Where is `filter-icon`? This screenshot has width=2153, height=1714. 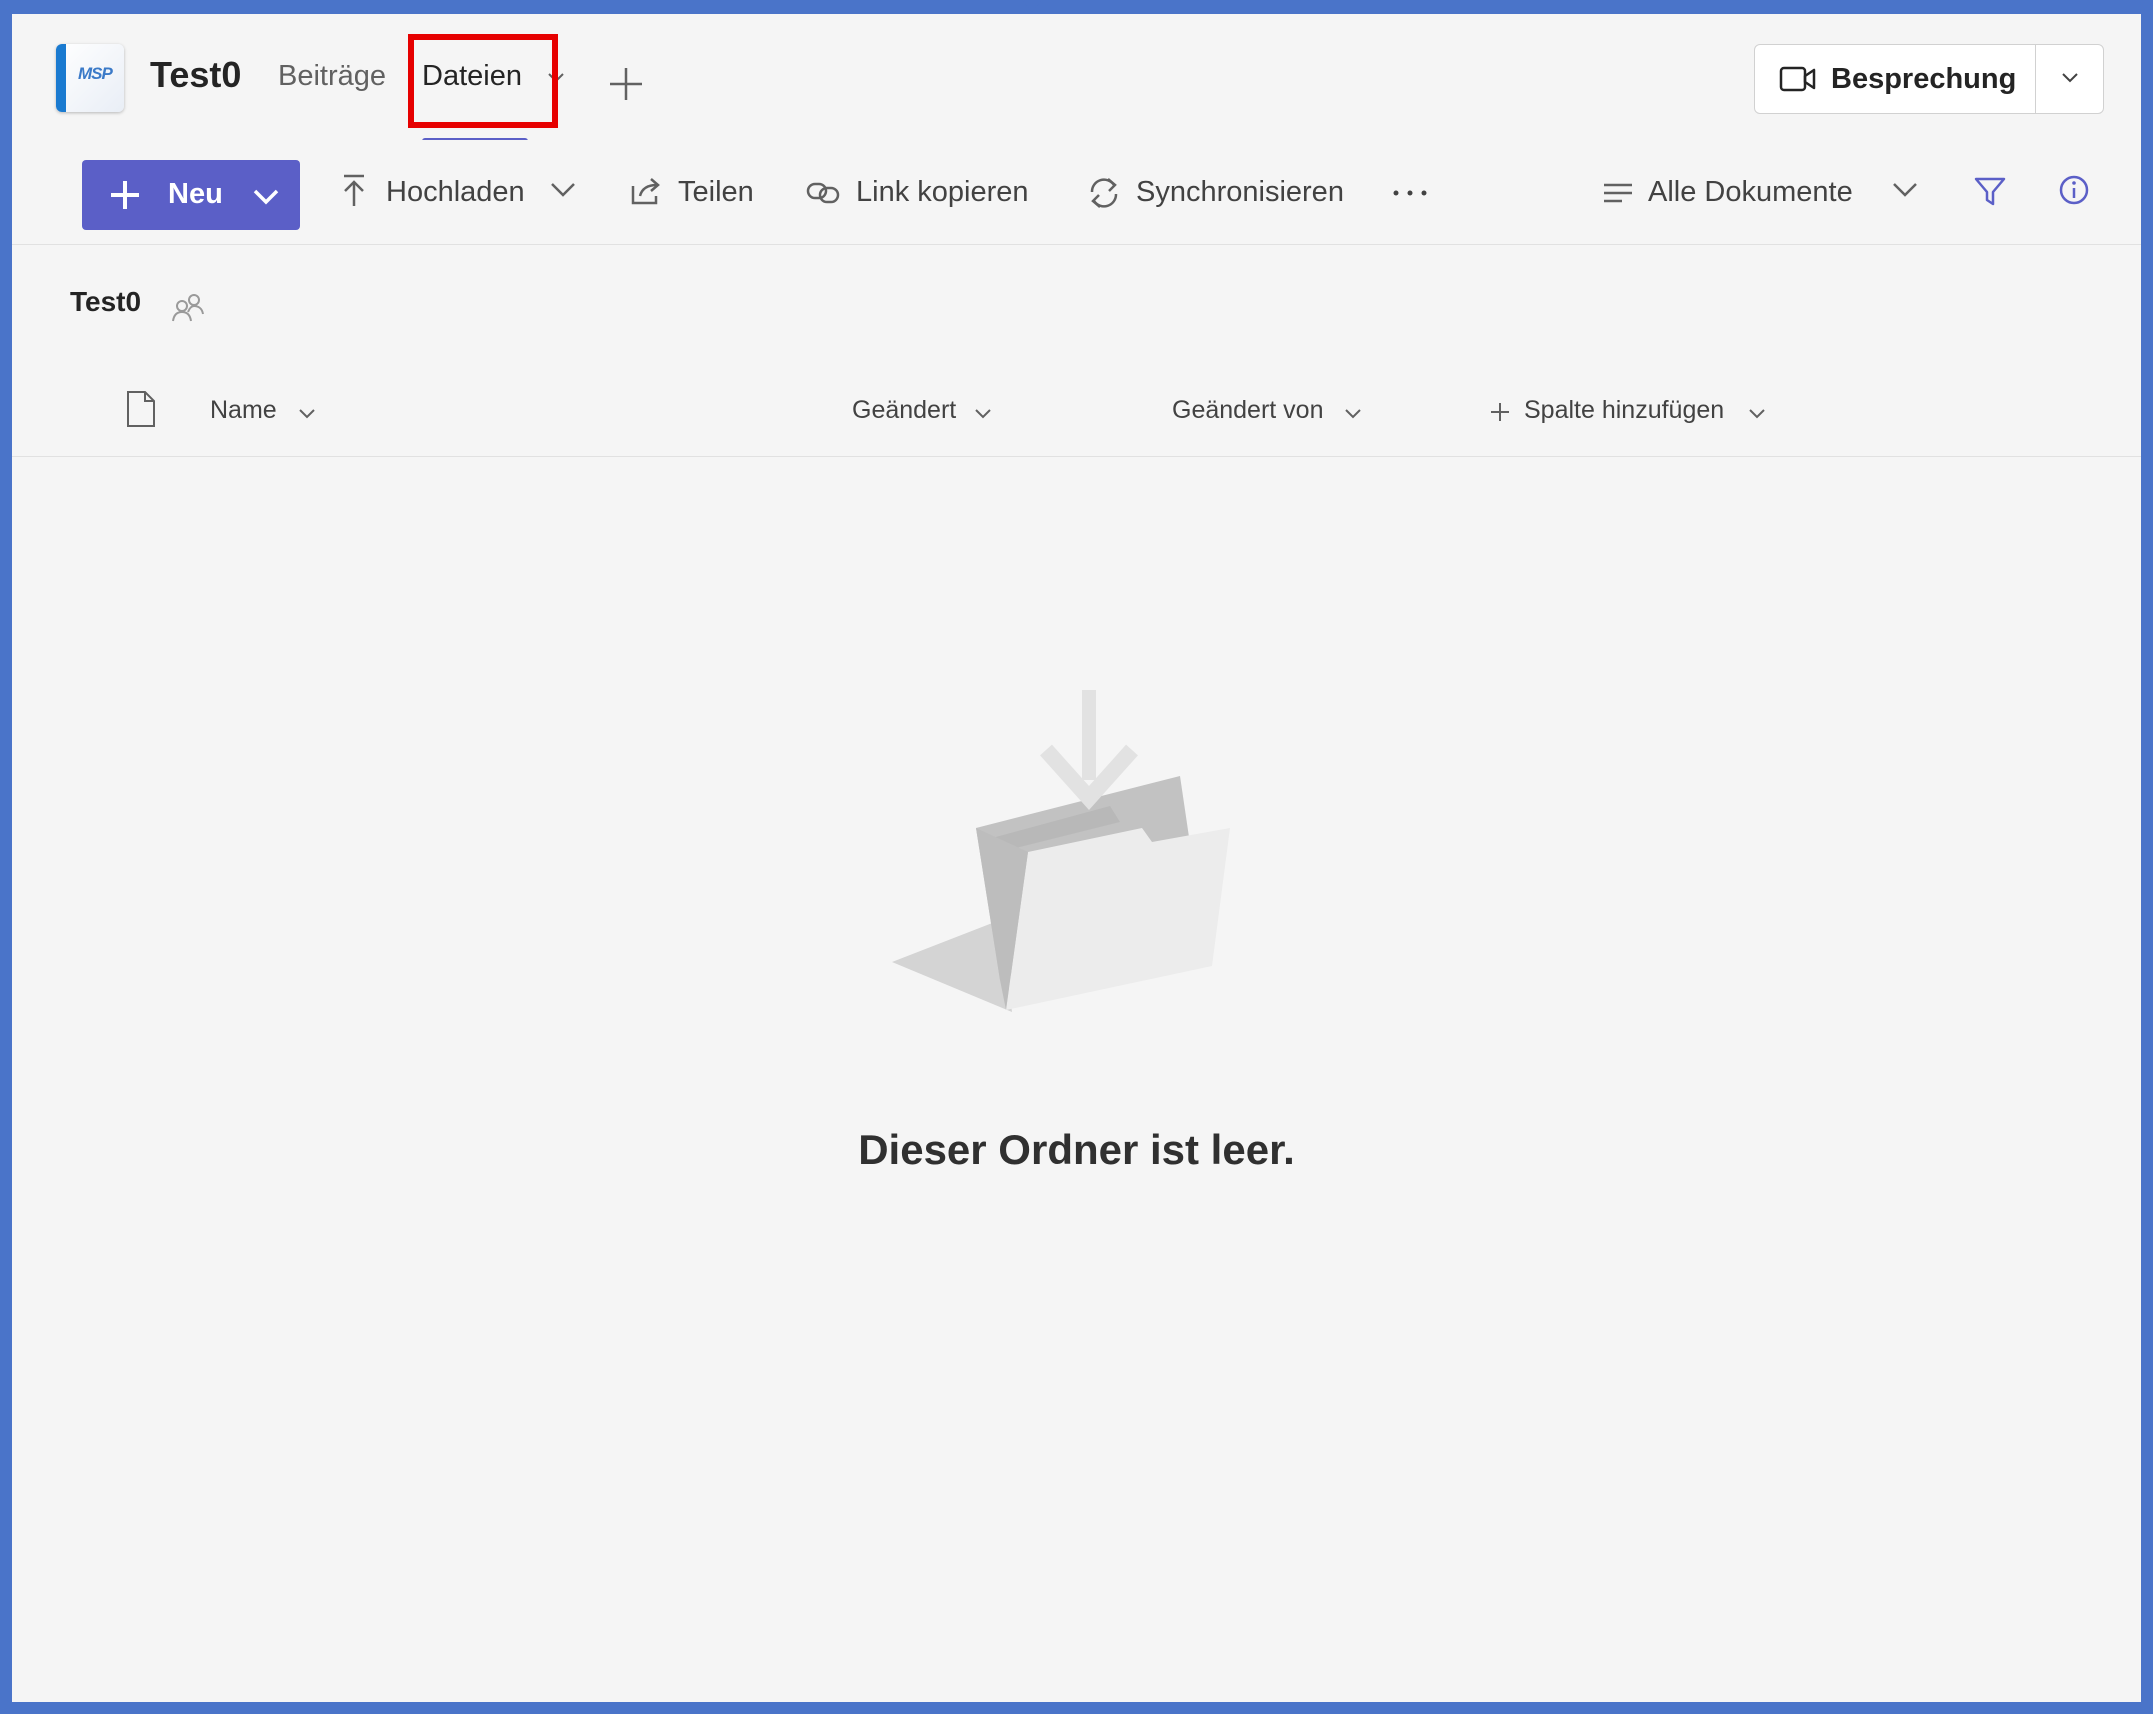 filter-icon is located at coordinates (1990, 194).